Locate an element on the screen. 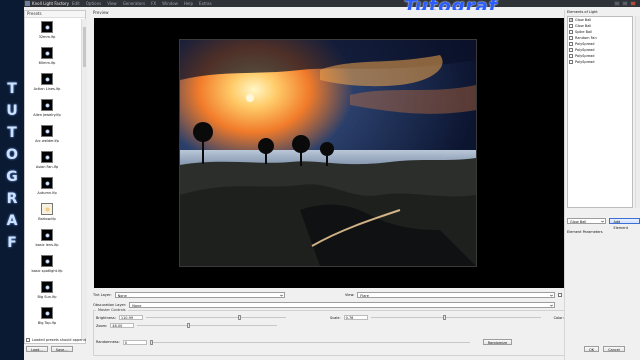  minimize-button is located at coordinates (617, 3).